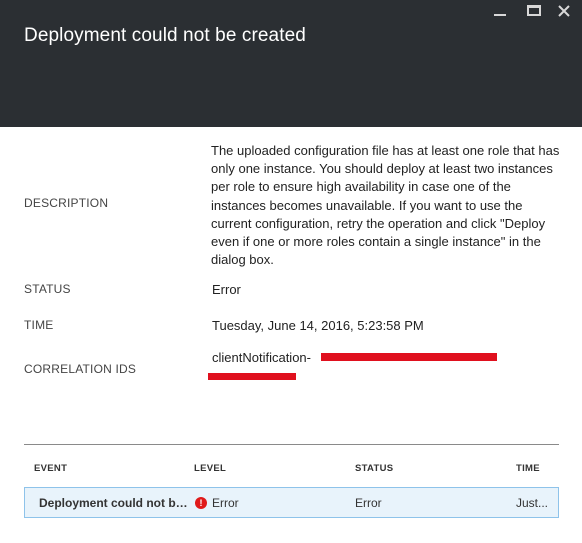  I want to click on maximize-icon, so click(534, 10).